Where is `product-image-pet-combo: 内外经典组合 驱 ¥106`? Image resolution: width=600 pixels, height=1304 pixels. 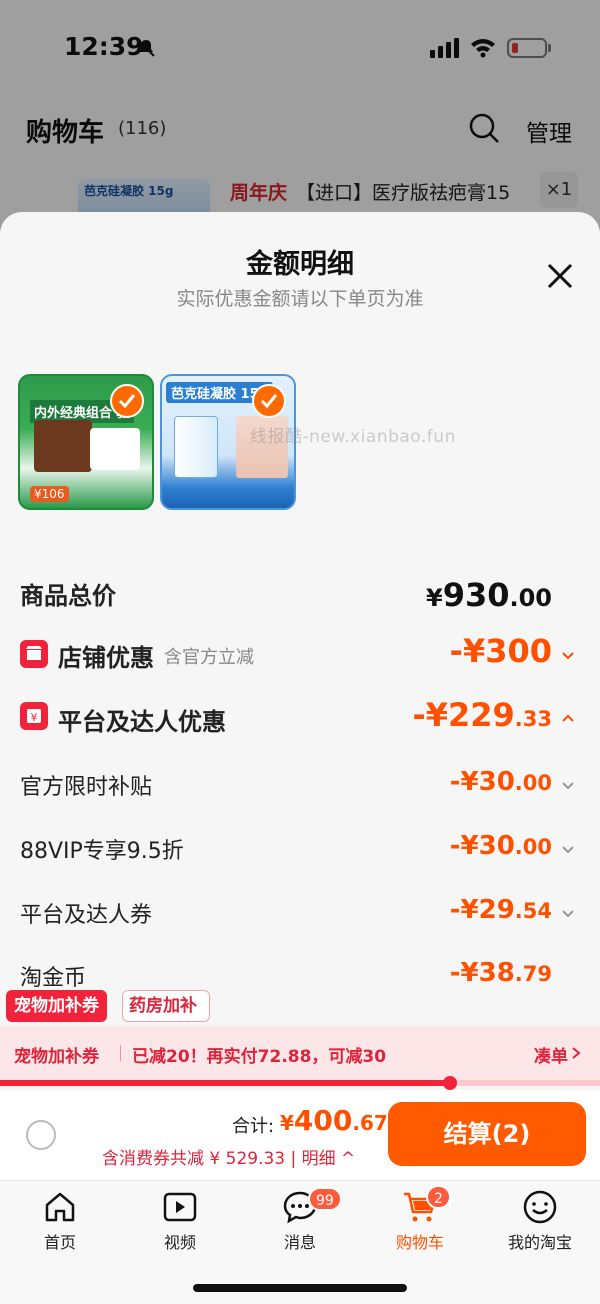 product-image-pet-combo: 内外经典组合 驱 ¥106 is located at coordinates (86, 442).